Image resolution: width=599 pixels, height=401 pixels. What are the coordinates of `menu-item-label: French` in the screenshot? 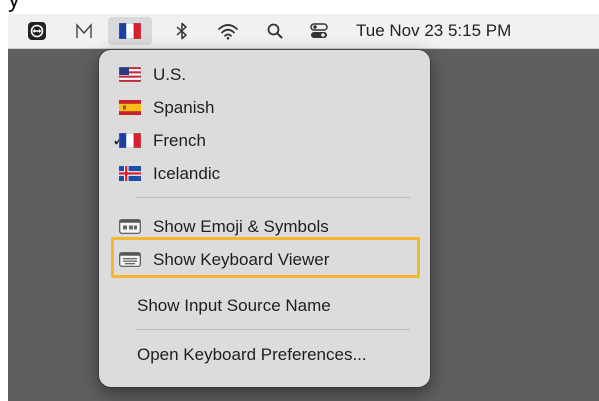 It's located at (179, 140).